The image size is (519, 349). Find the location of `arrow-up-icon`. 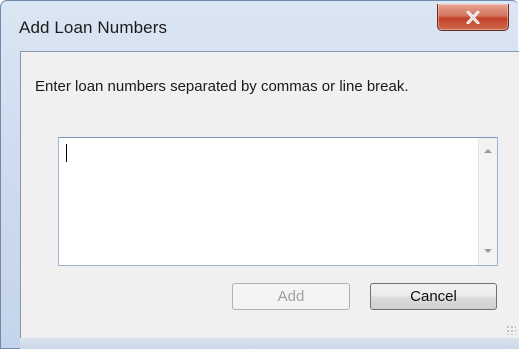

arrow-up-icon is located at coordinates (488, 151).